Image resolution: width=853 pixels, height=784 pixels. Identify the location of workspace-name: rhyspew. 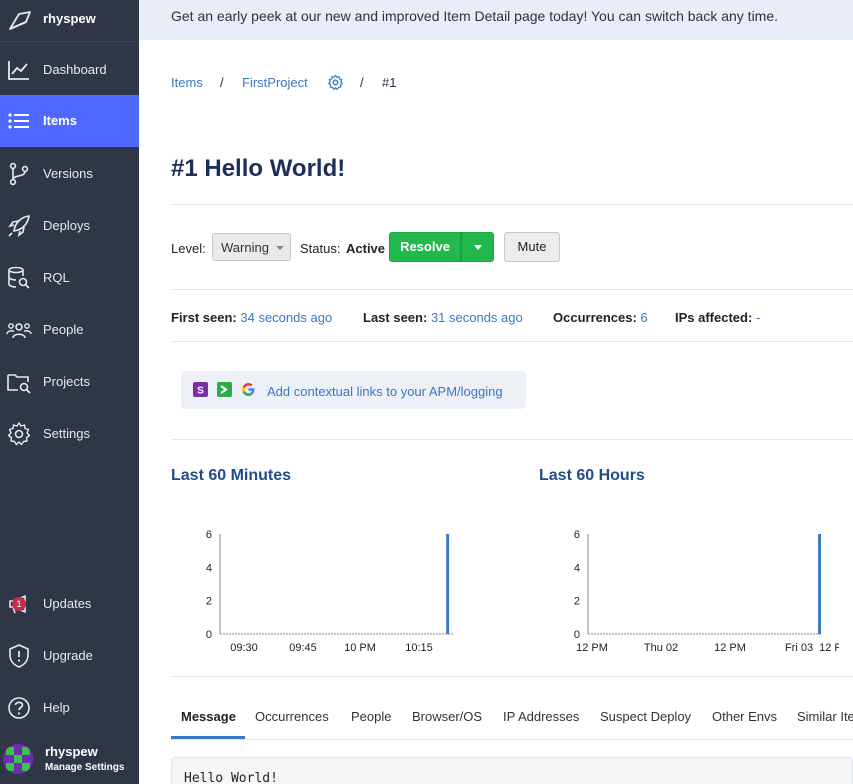
(69, 18).